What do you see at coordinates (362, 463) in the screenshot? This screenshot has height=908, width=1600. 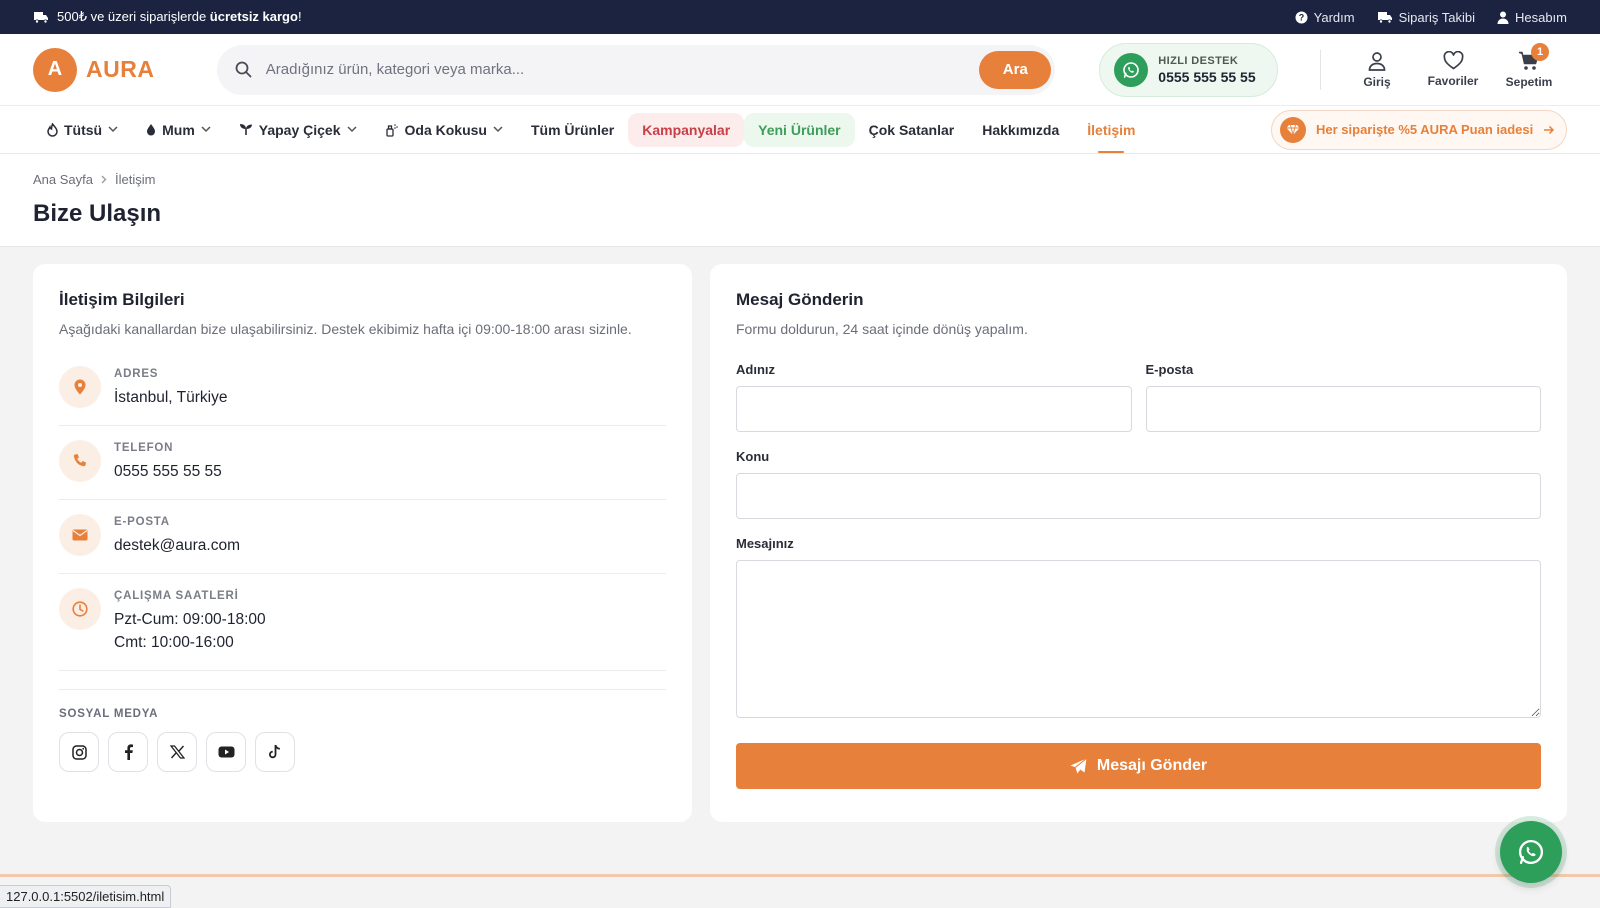 I see `phone-row: TELEFON 0555 555 55 55` at bounding box center [362, 463].